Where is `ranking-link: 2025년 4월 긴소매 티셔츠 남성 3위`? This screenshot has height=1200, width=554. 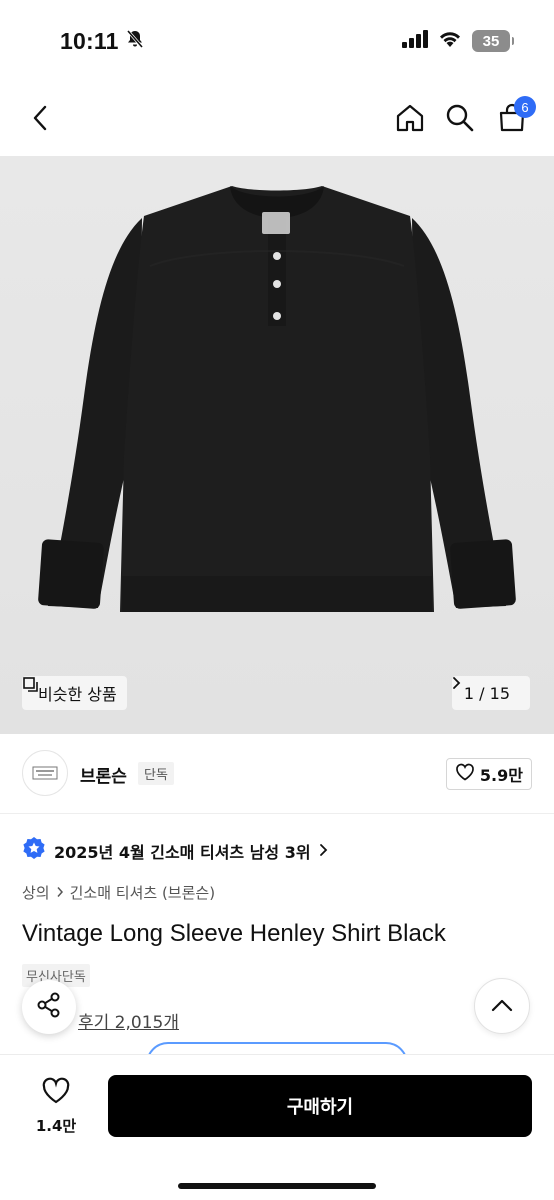 ranking-link: 2025년 4월 긴소매 티셔츠 남성 3위 is located at coordinates (175, 851).